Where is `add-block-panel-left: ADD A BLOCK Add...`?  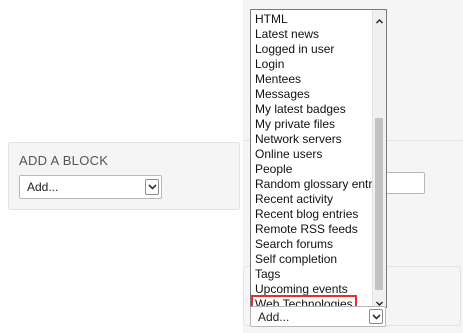
add-block-panel-left: ADD A BLOCK Add... is located at coordinates (124, 176).